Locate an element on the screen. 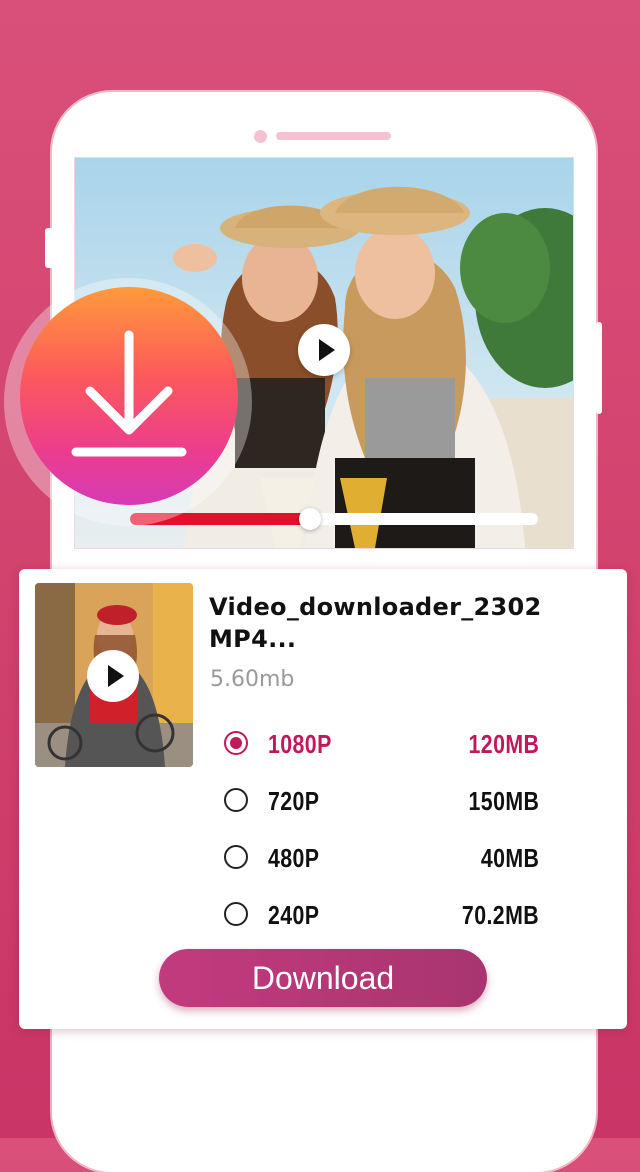  phone-side-button-left is located at coordinates (49, 248).